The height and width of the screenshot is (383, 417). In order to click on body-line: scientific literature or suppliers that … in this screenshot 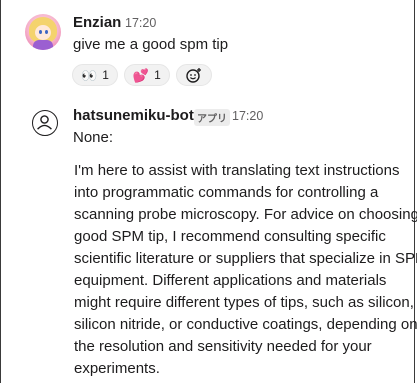, I will do `click(245, 258)`.